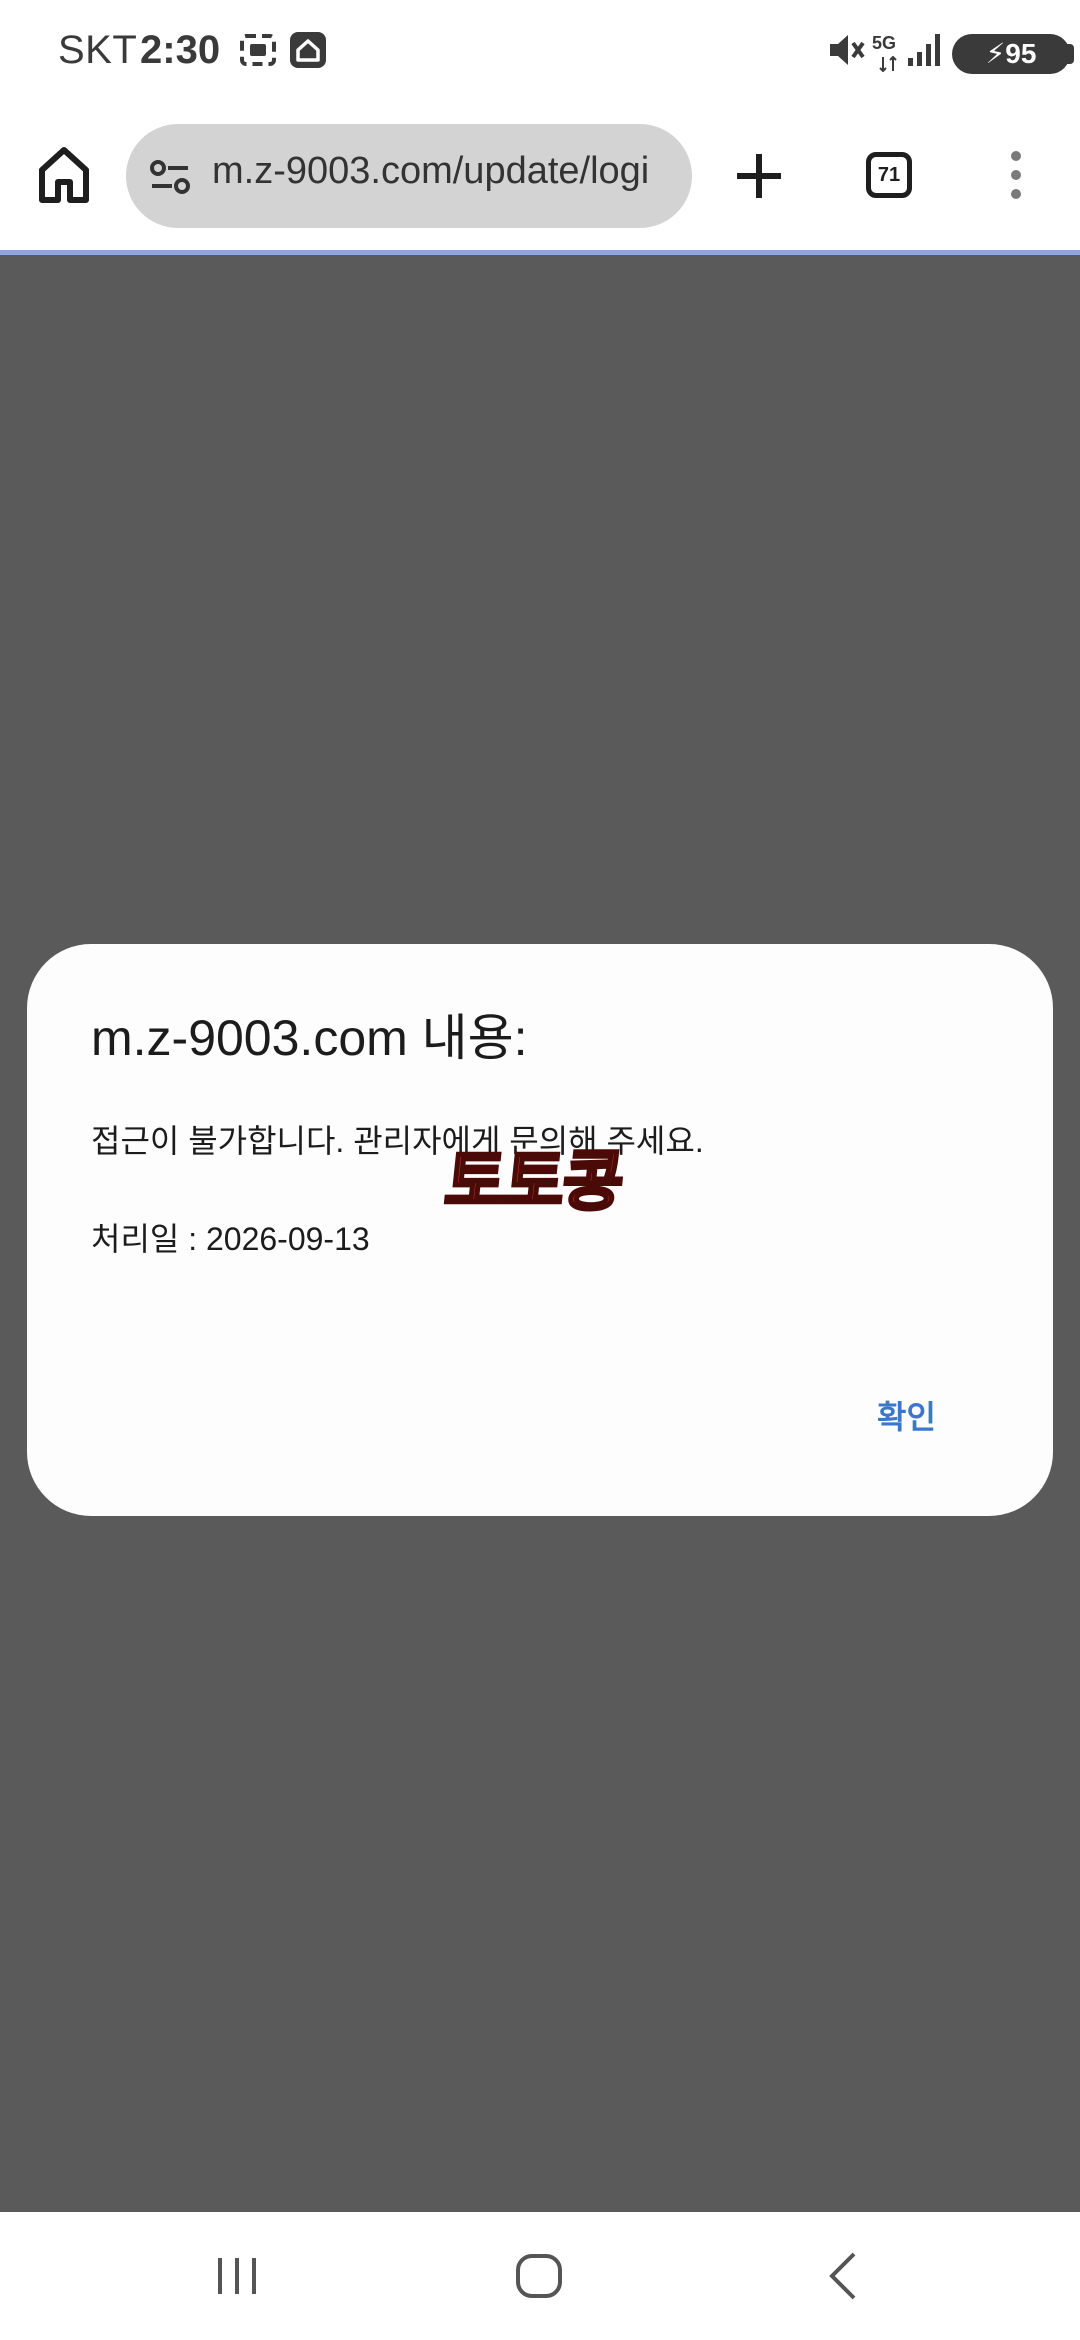 This screenshot has width=1080, height=2340. I want to click on back-icon, so click(842, 2276).